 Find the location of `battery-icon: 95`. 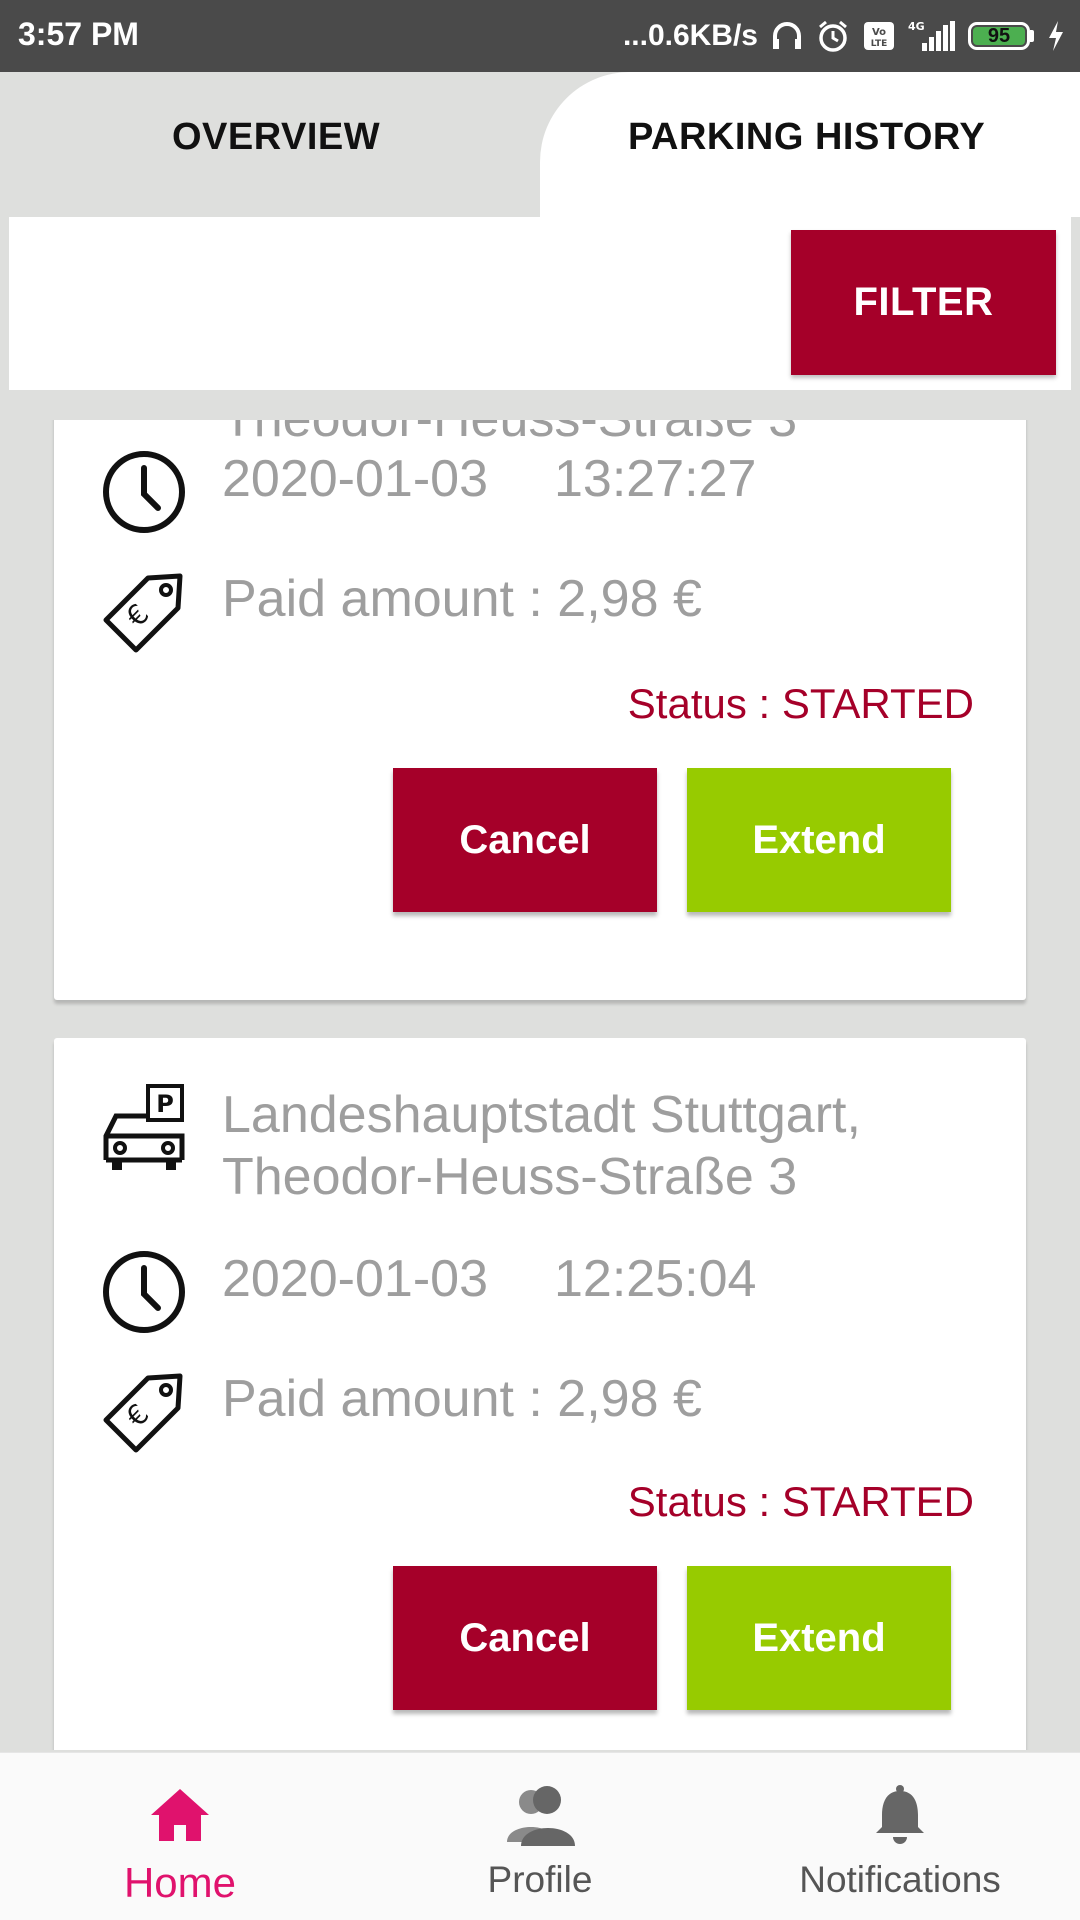

battery-icon: 95 is located at coordinates (1001, 36).